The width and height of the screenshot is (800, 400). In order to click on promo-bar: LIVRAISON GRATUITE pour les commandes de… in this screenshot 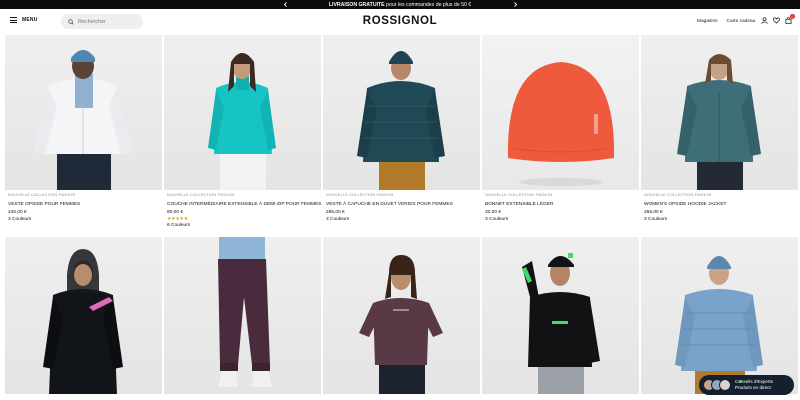, I will do `click(400, 4)`.